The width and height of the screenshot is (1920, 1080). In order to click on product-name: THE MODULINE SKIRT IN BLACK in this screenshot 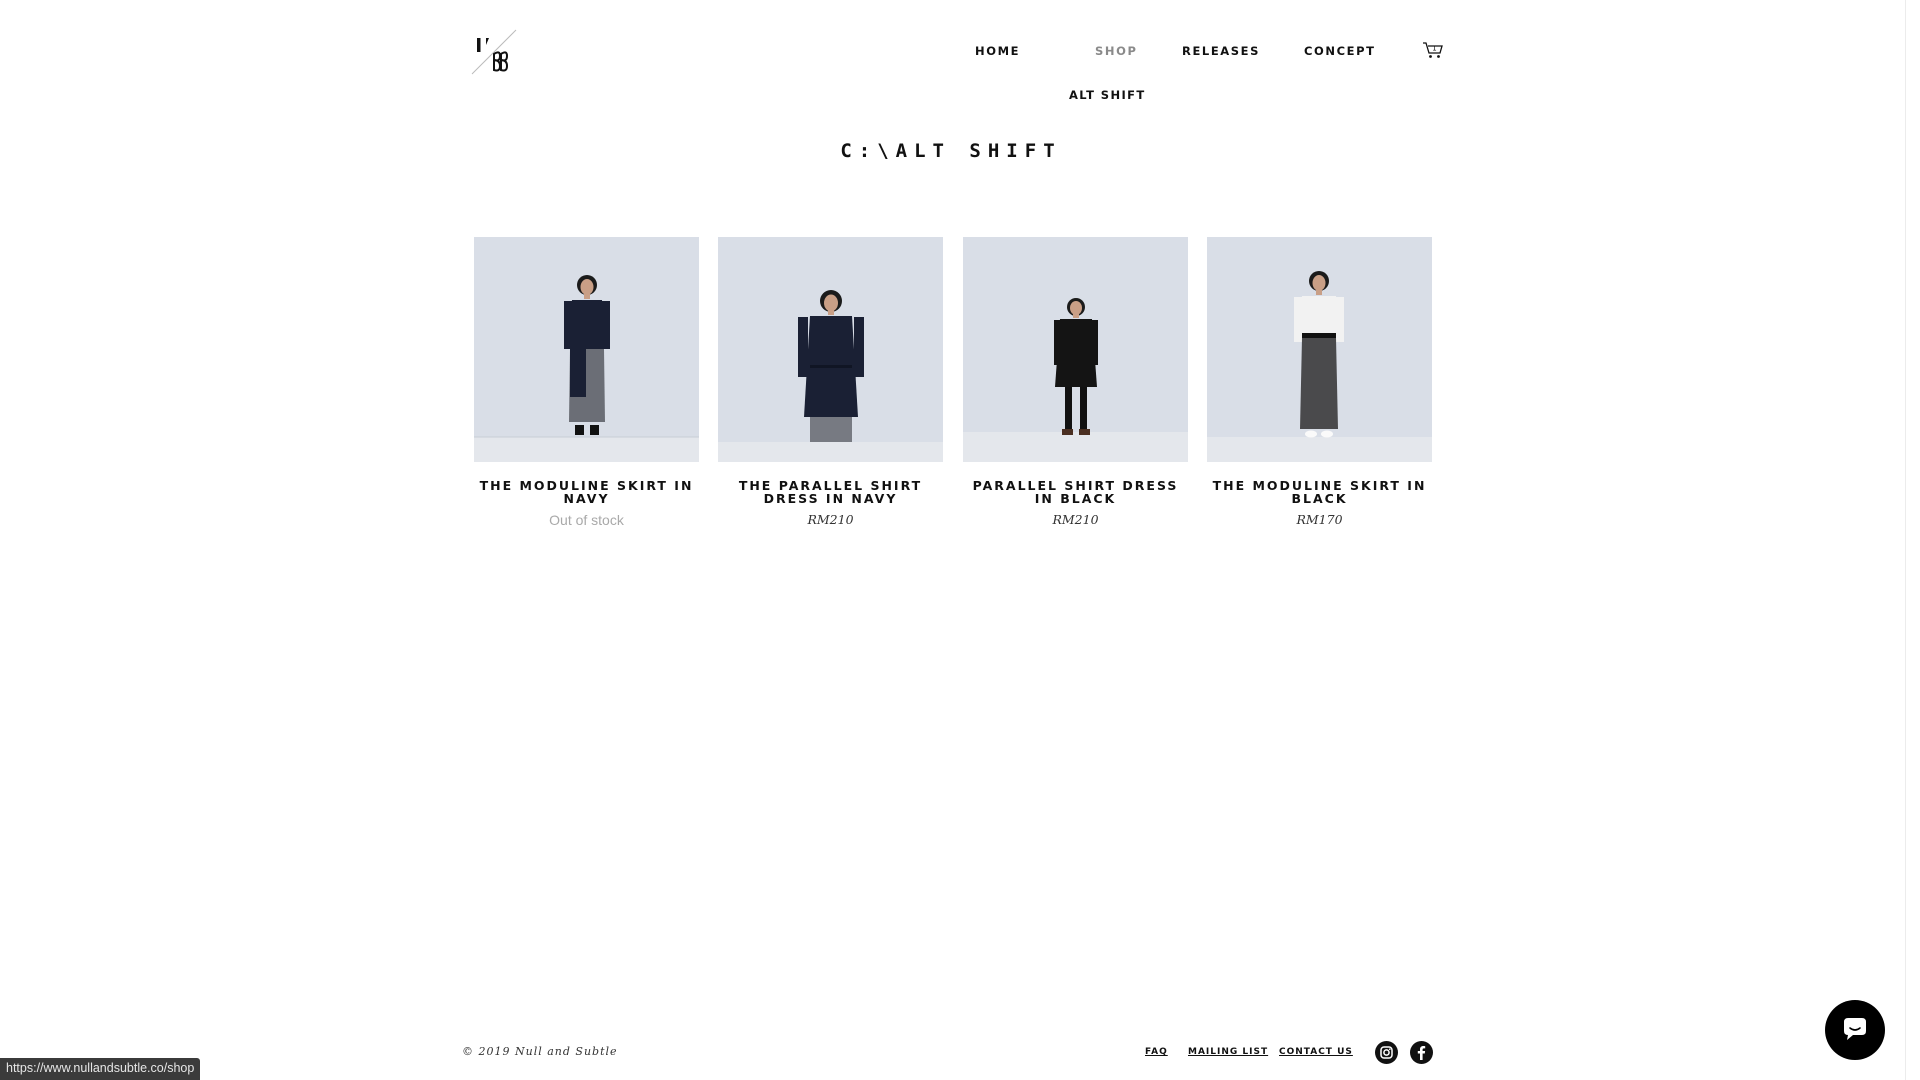, I will do `click(1319, 492)`.